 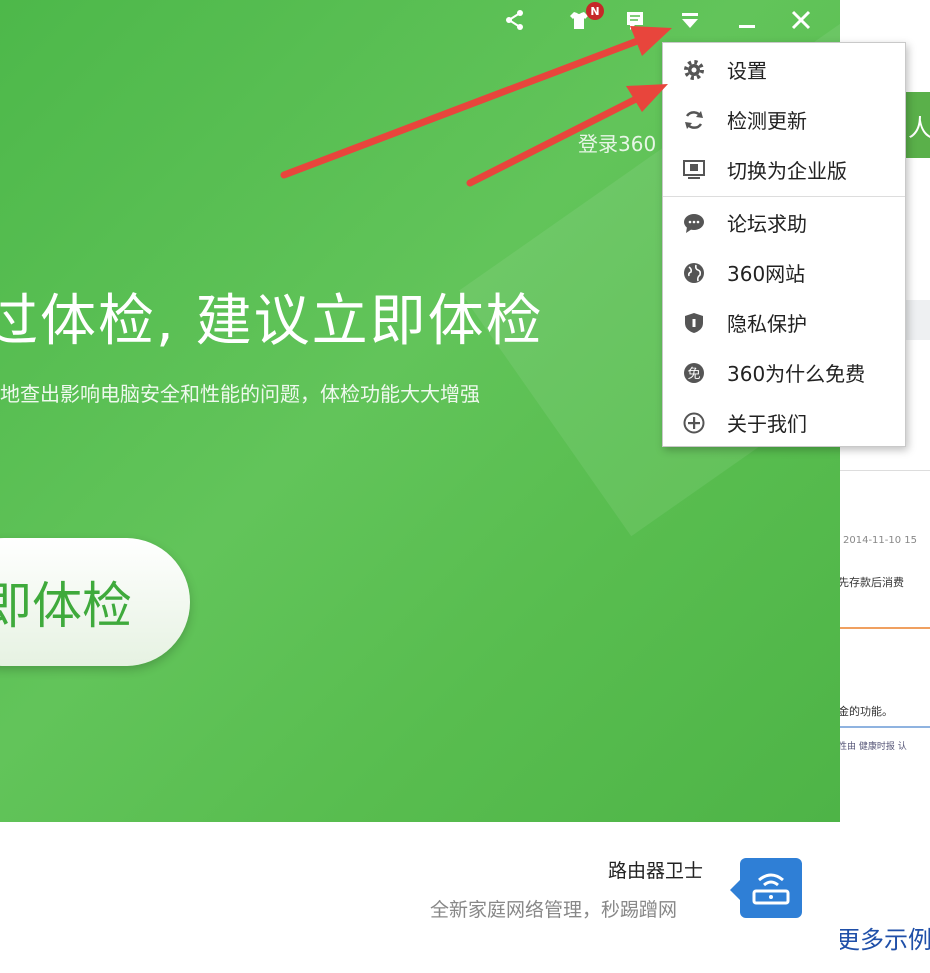 I want to click on menu-item-label: 设置, so click(x=747, y=70).